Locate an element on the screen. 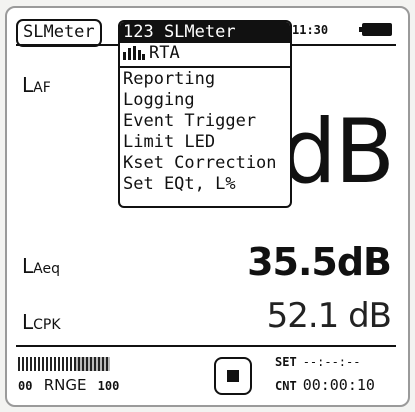 The width and height of the screenshot is (415, 412). menu-item-set-eqt: Set EQt, L% is located at coordinates (205, 184).